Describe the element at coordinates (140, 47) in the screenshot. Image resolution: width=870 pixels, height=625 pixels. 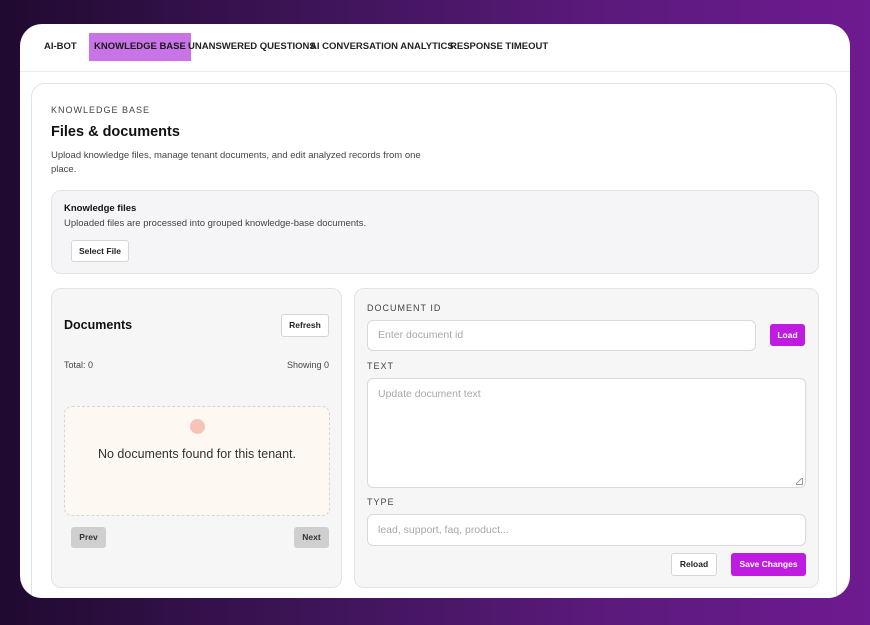
I see `tab-knowledge-base: KNOWLEDGE BASE` at that location.